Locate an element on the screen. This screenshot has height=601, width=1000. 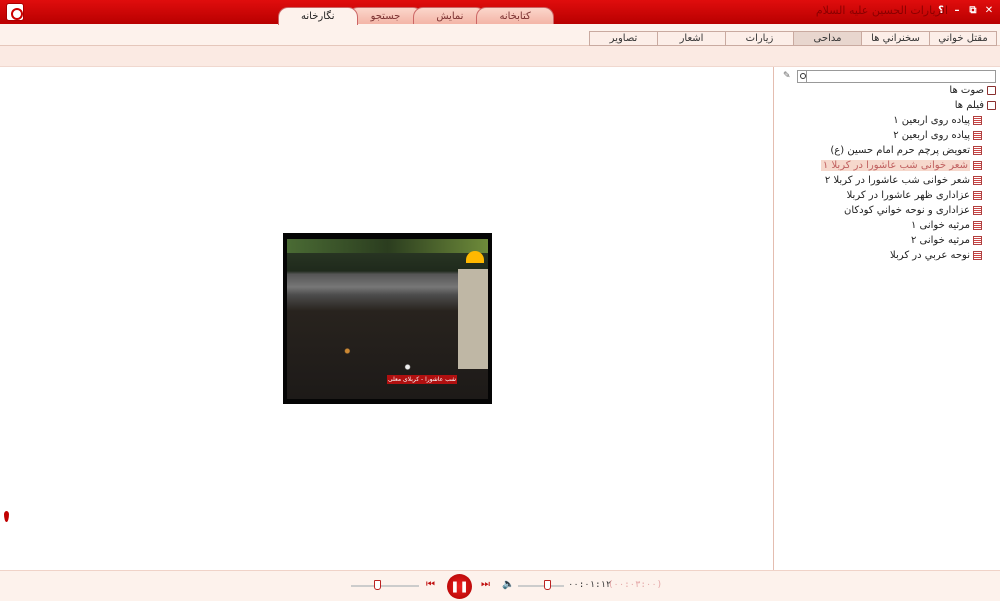
restore-button: ⧉ is located at coordinates (973, 11).